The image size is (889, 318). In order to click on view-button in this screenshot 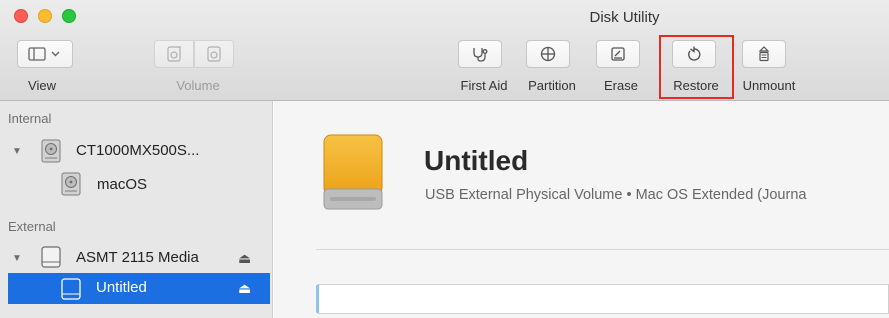, I will do `click(45, 54)`.